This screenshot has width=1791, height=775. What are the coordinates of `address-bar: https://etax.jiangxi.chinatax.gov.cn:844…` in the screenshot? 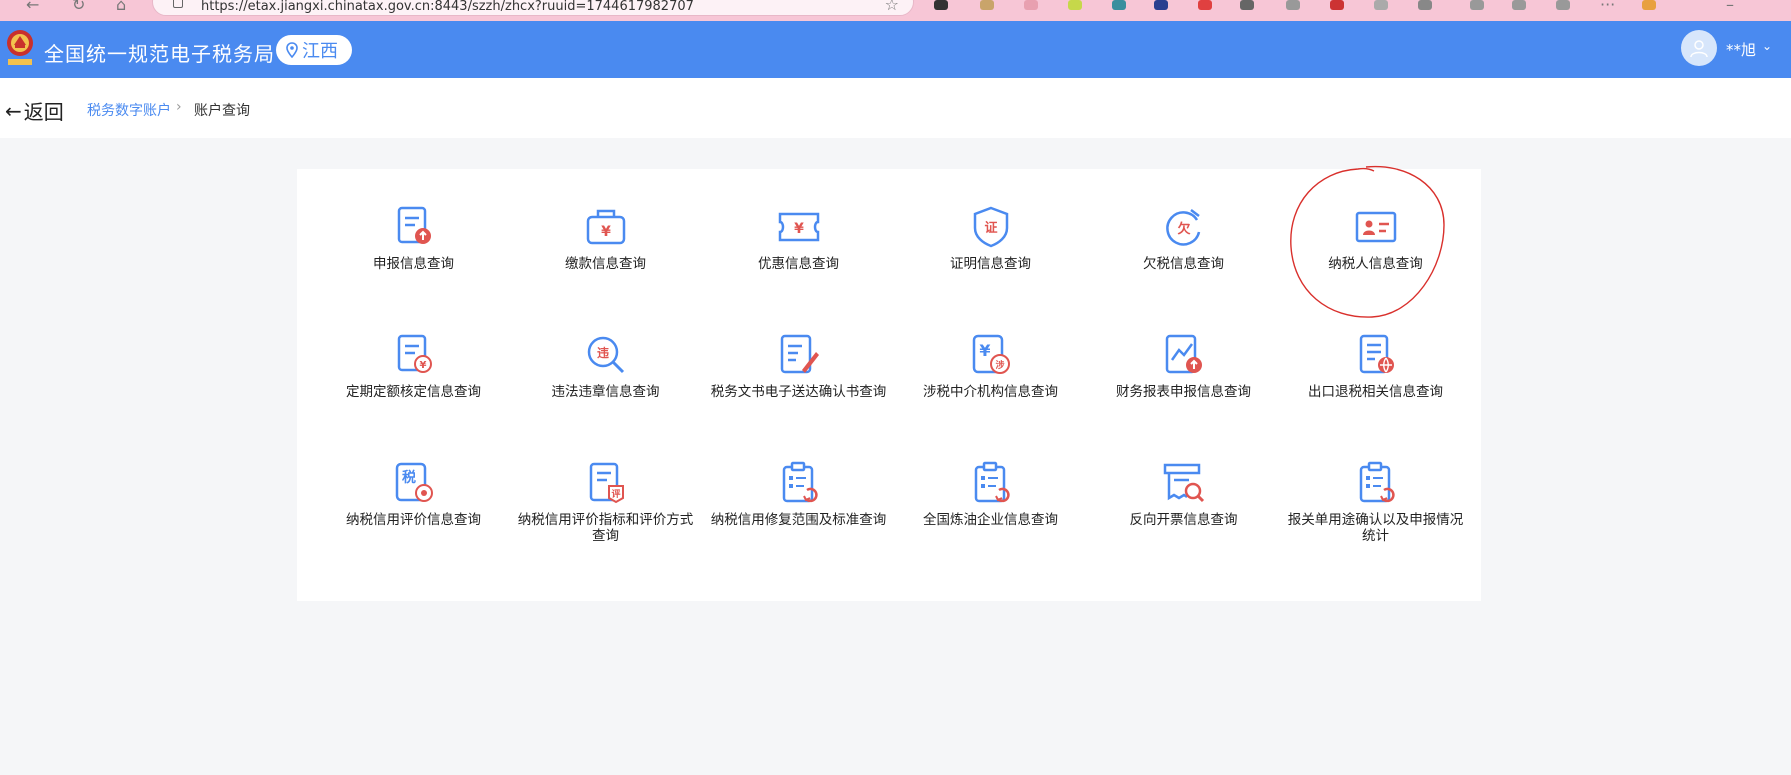 It's located at (533, 8).